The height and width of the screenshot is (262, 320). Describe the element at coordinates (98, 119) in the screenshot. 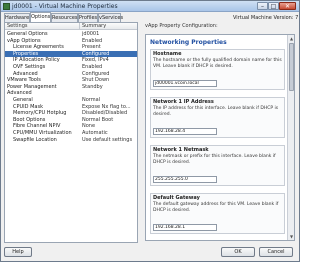

I see `settings-row-summary: Normal Boot` at that location.